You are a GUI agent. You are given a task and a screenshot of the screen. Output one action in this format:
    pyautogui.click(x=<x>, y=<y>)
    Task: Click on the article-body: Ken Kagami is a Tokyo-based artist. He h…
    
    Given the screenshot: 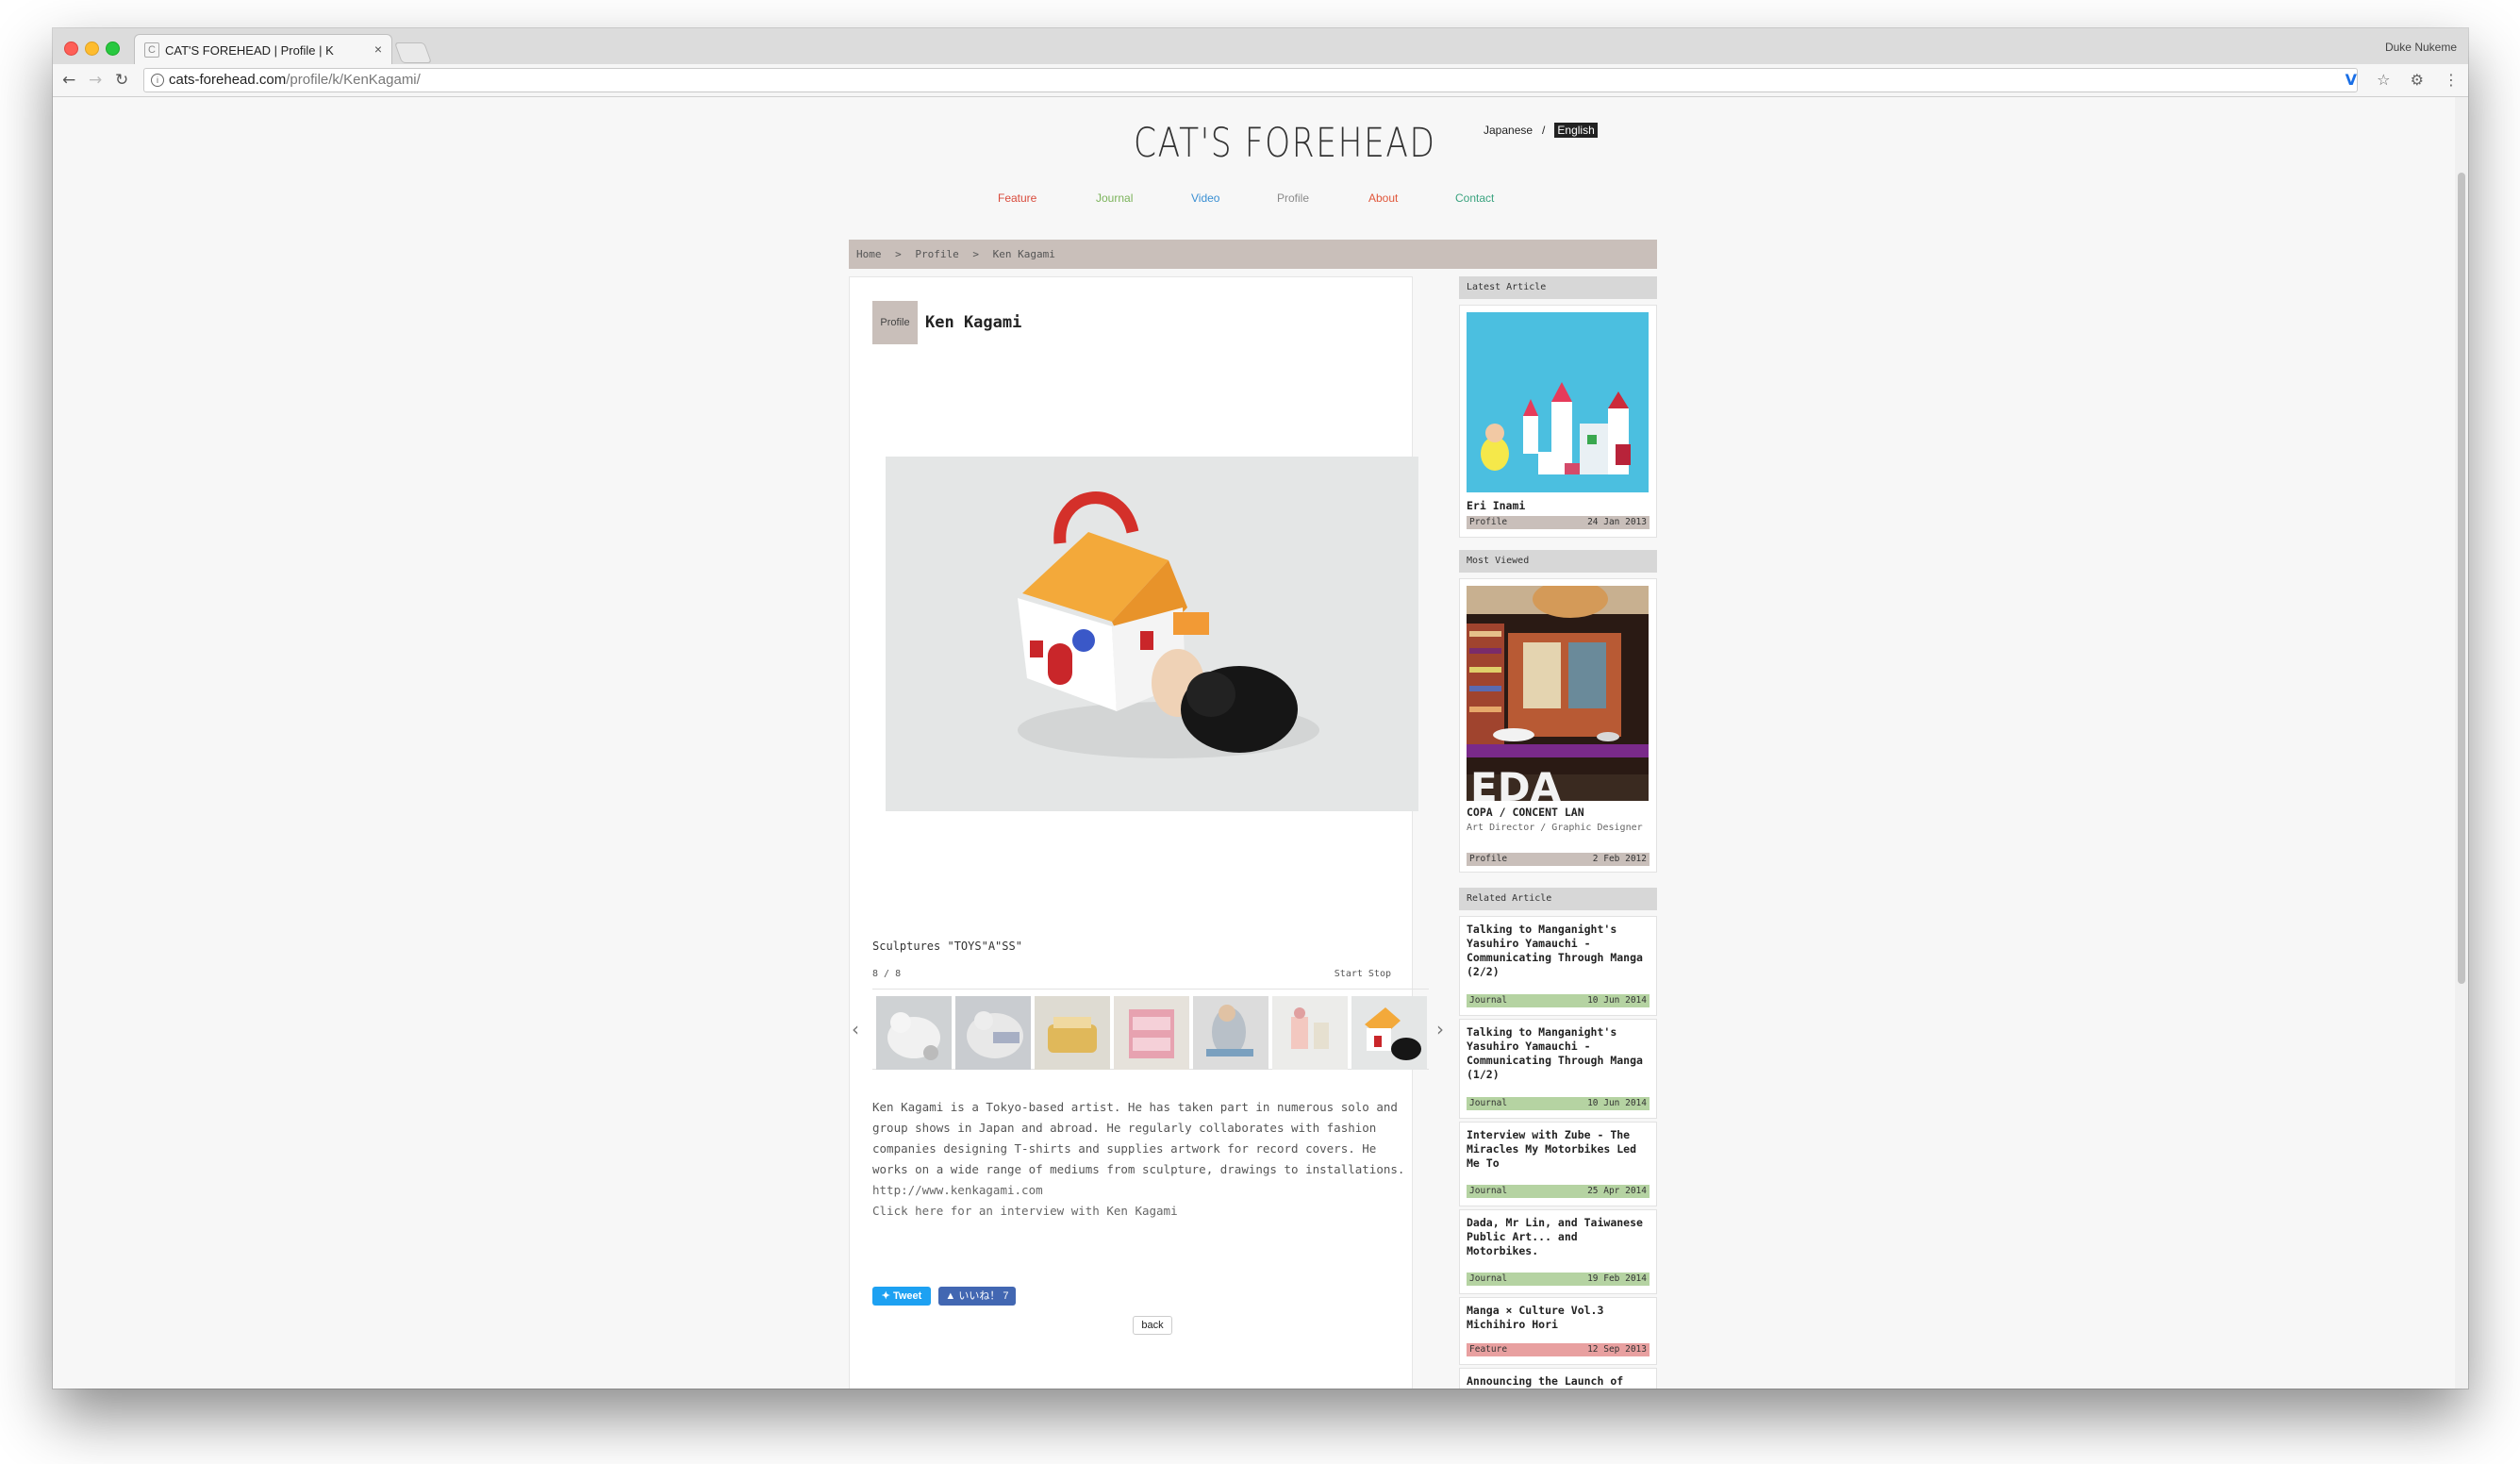 What is the action you would take?
    pyautogui.click(x=1143, y=1160)
    